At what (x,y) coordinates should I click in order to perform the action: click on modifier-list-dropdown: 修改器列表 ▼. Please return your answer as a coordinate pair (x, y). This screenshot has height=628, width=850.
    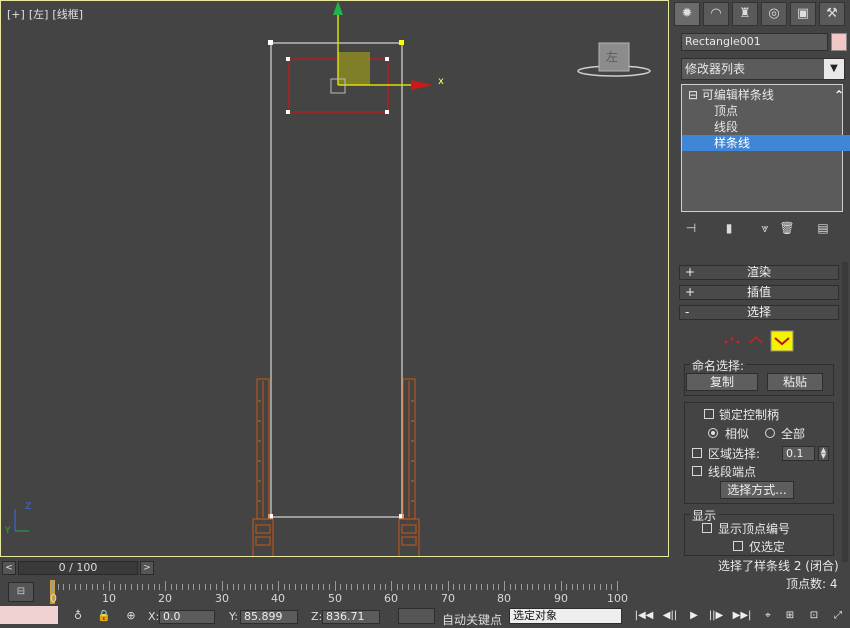
    Looking at the image, I should click on (763, 69).